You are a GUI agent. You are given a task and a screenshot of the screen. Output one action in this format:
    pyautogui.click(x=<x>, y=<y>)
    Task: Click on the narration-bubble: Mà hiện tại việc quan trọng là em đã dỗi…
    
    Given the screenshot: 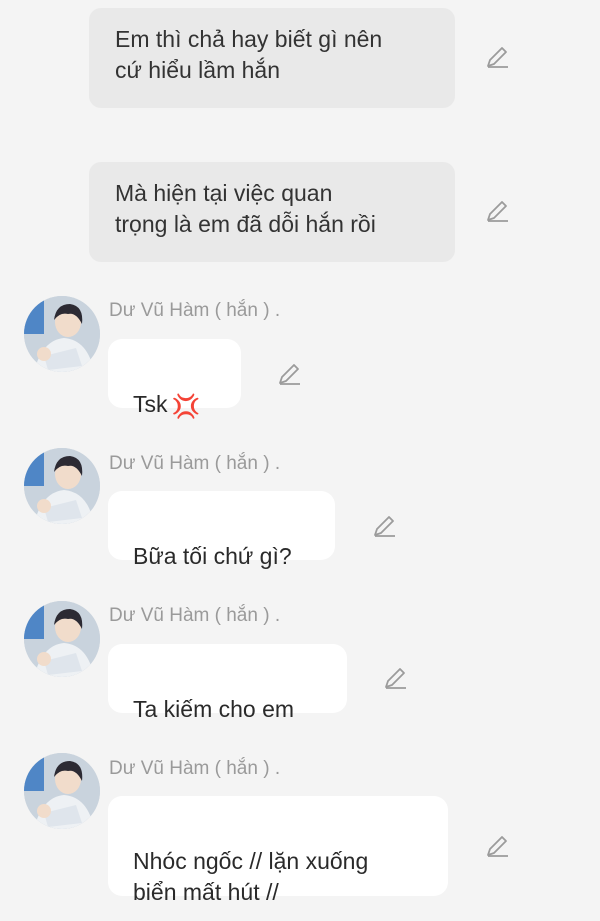 What is the action you would take?
    pyautogui.click(x=272, y=212)
    